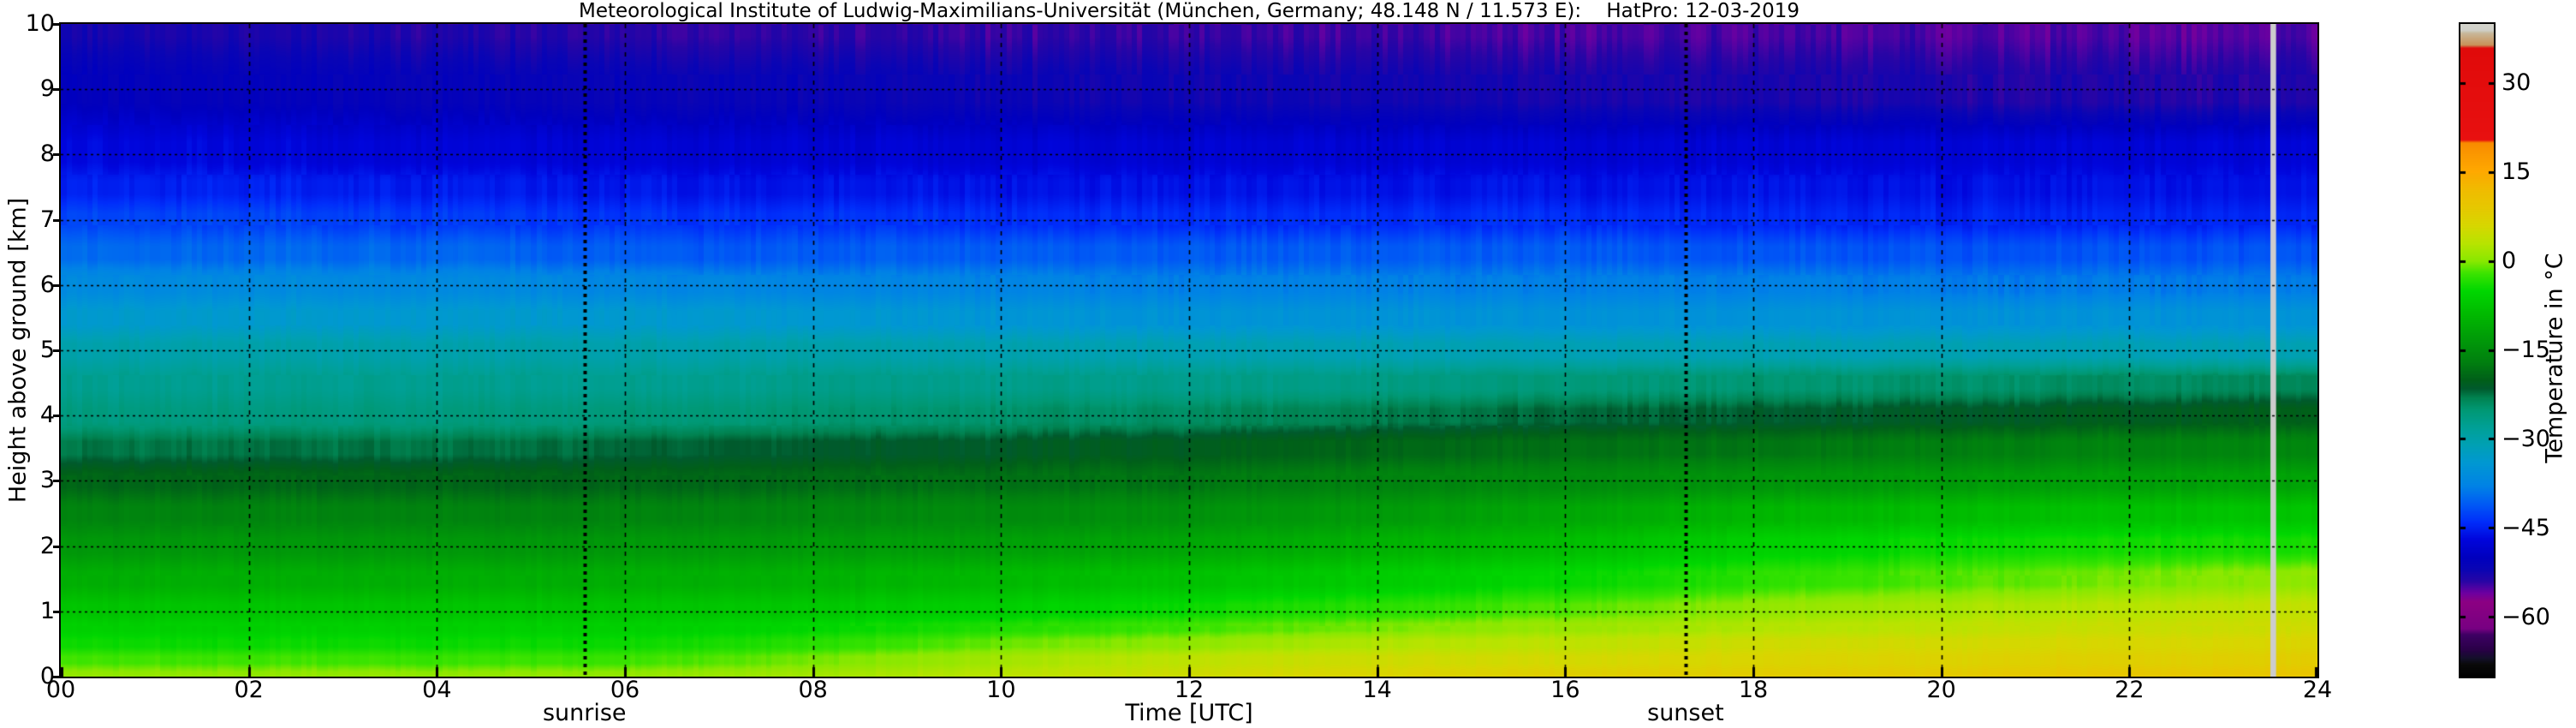 This screenshot has height=728, width=2576. What do you see at coordinates (1685, 713) in the screenshot?
I see `sunset-annotation: sunset` at bounding box center [1685, 713].